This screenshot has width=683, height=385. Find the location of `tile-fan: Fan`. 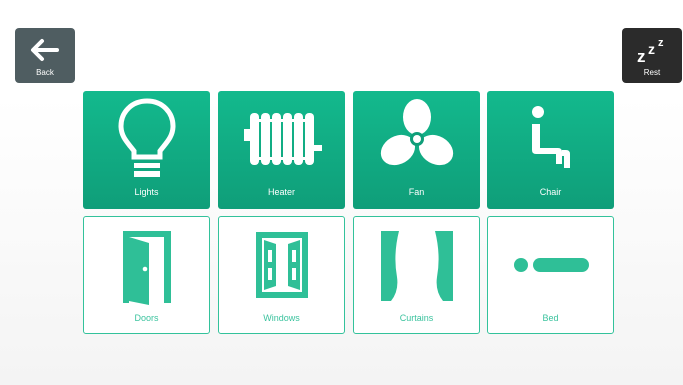

tile-fan: Fan is located at coordinates (416, 150).